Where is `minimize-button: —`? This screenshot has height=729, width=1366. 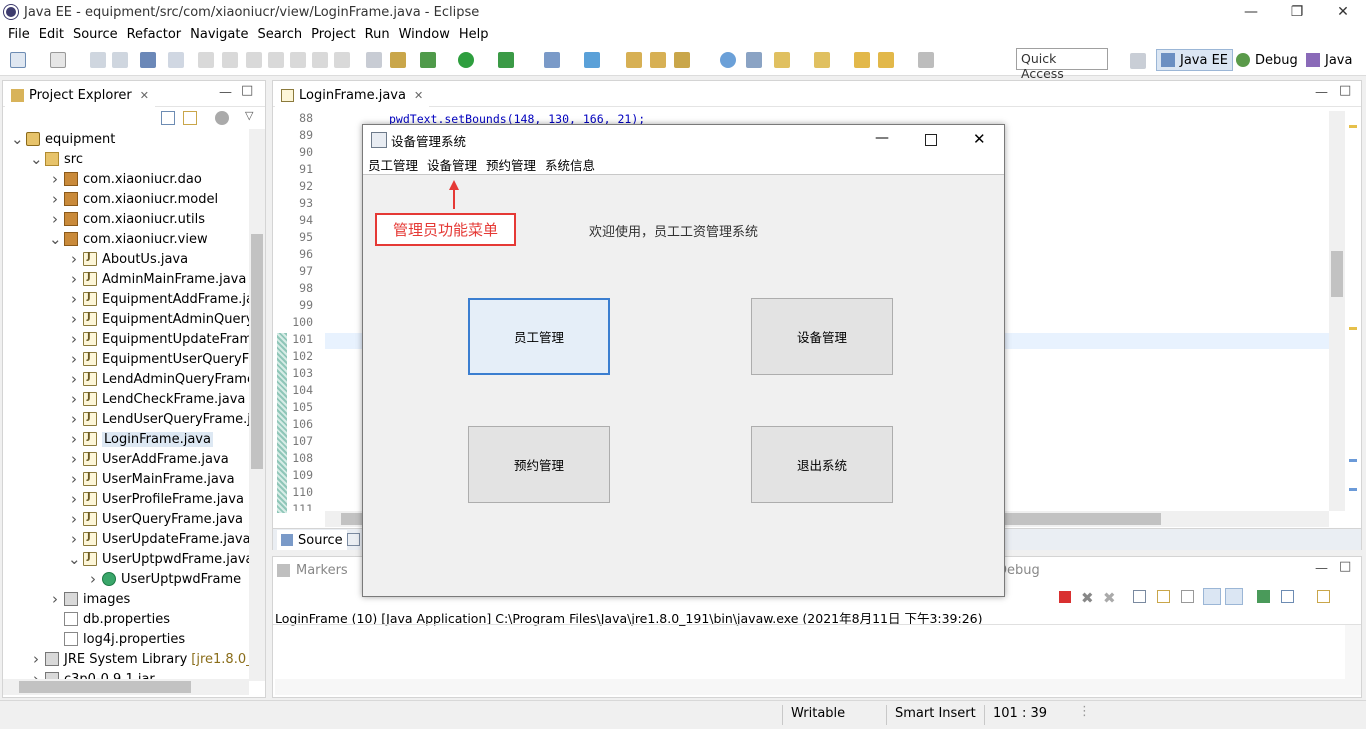 minimize-button: — is located at coordinates (1251, 12).